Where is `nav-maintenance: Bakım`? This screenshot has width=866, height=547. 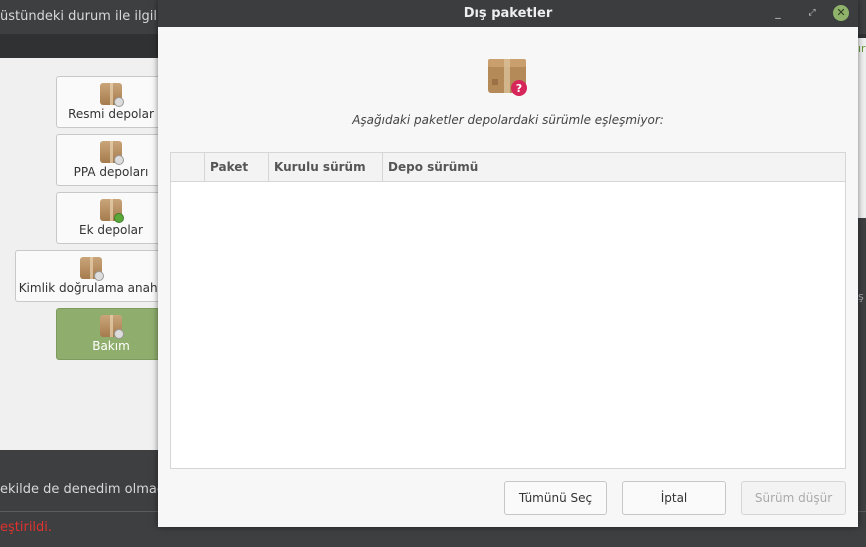 nav-maintenance: Bakım is located at coordinates (111, 334).